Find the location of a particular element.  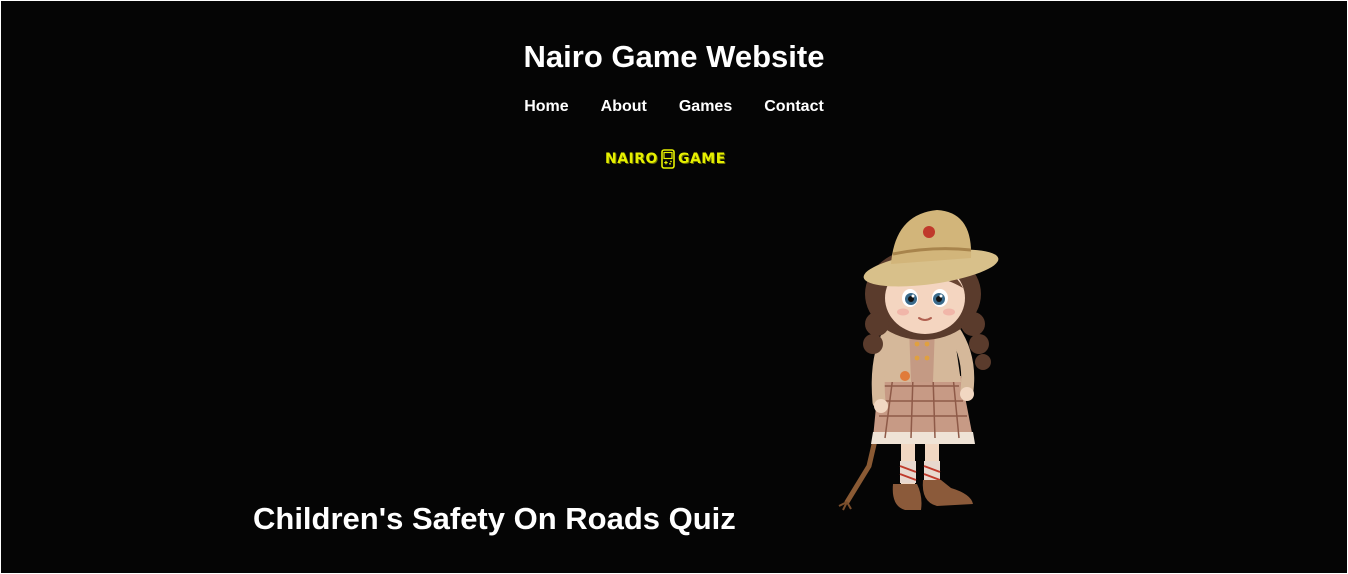

nav-link-home: Home is located at coordinates (546, 107).